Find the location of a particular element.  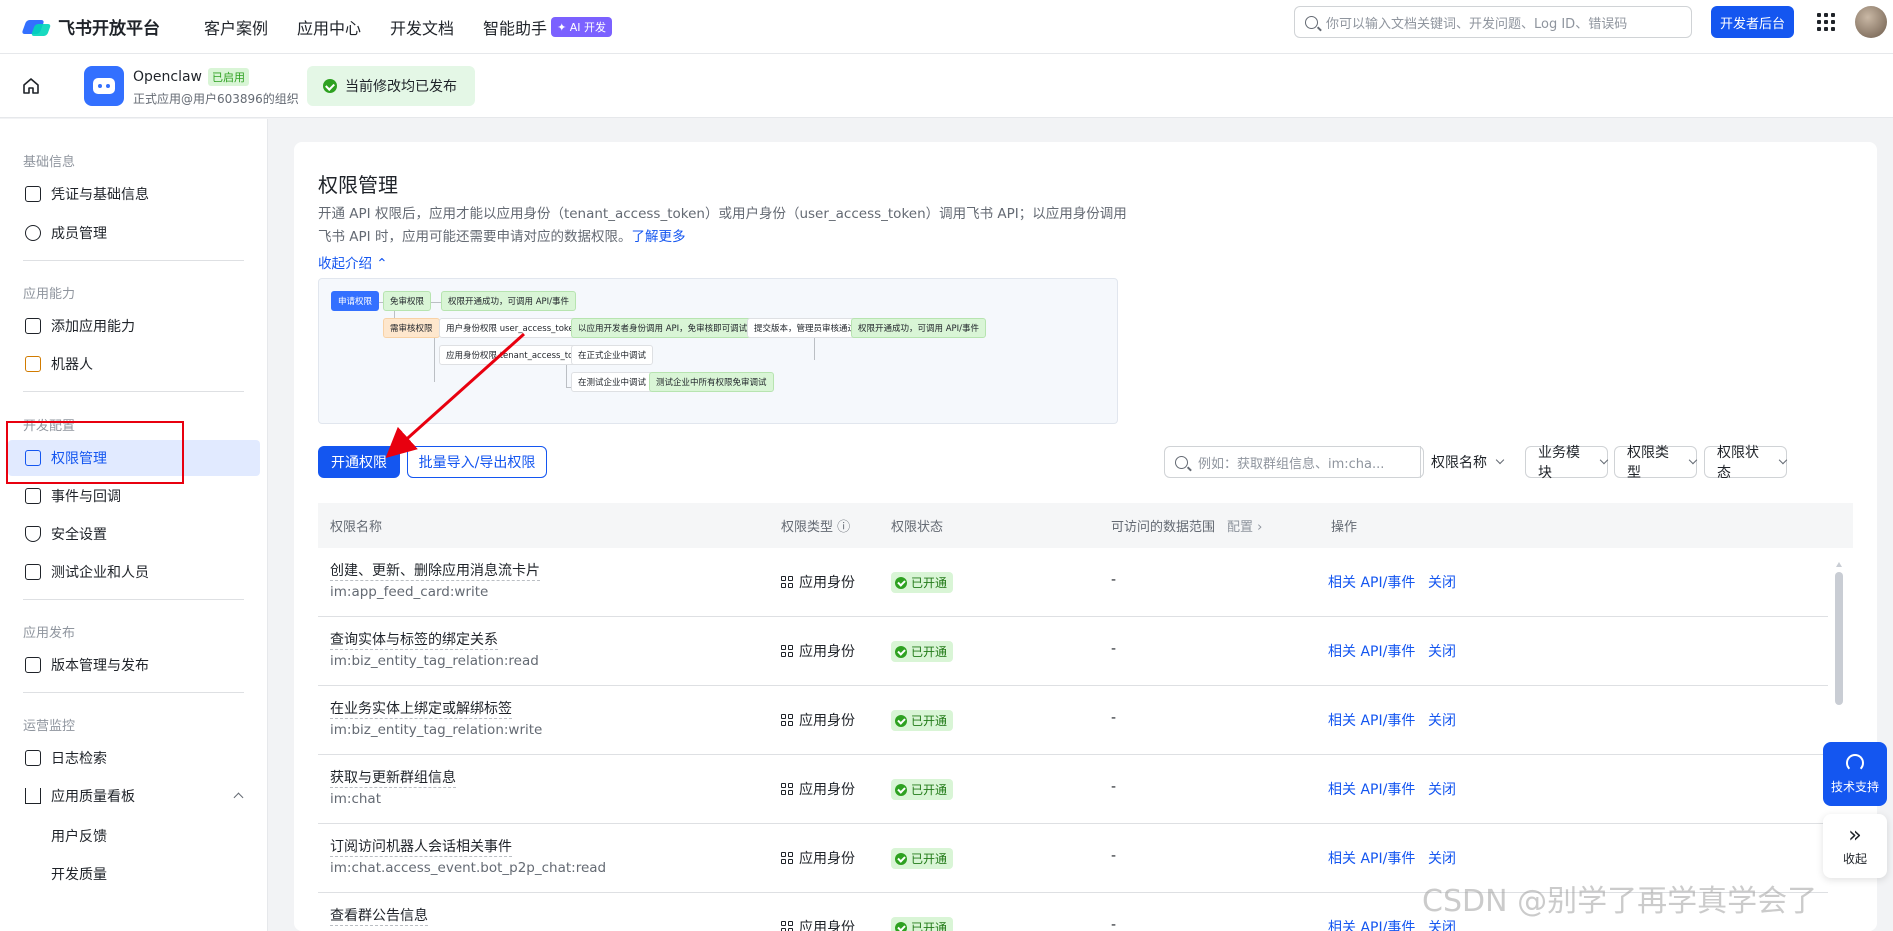

double-chevron-right-icon: » is located at coordinates (1855, 835).